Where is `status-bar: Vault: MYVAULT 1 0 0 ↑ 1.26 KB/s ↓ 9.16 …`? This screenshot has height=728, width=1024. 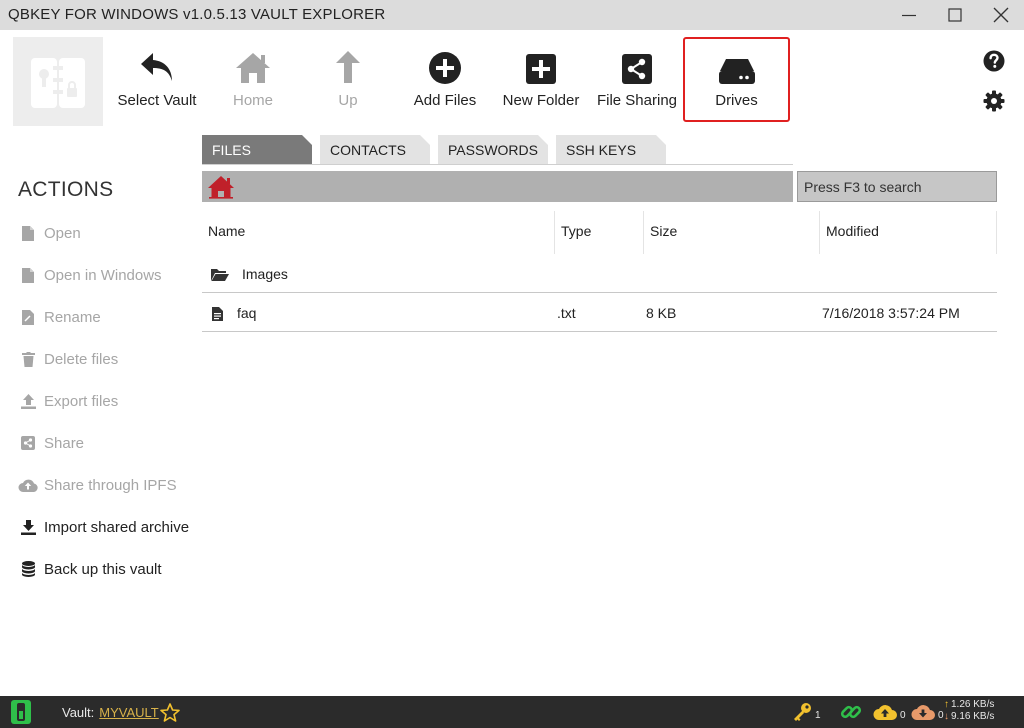 status-bar: Vault: MYVAULT 1 0 0 ↑ 1.26 KB/s ↓ 9.16 … is located at coordinates (512, 712).